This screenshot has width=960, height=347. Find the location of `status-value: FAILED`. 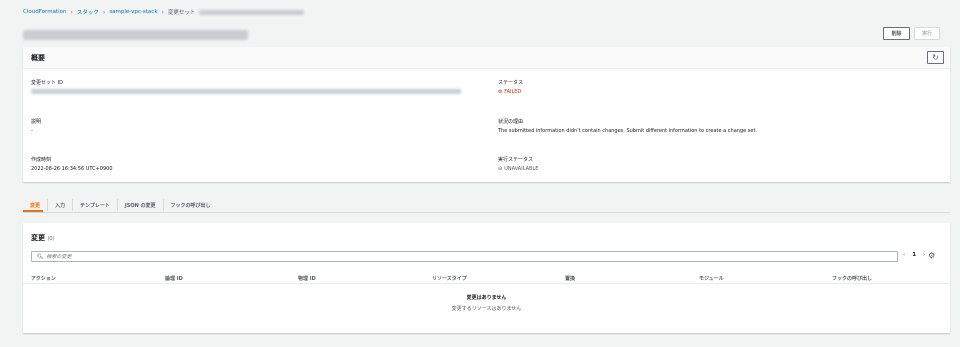

status-value: FAILED is located at coordinates (513, 92).